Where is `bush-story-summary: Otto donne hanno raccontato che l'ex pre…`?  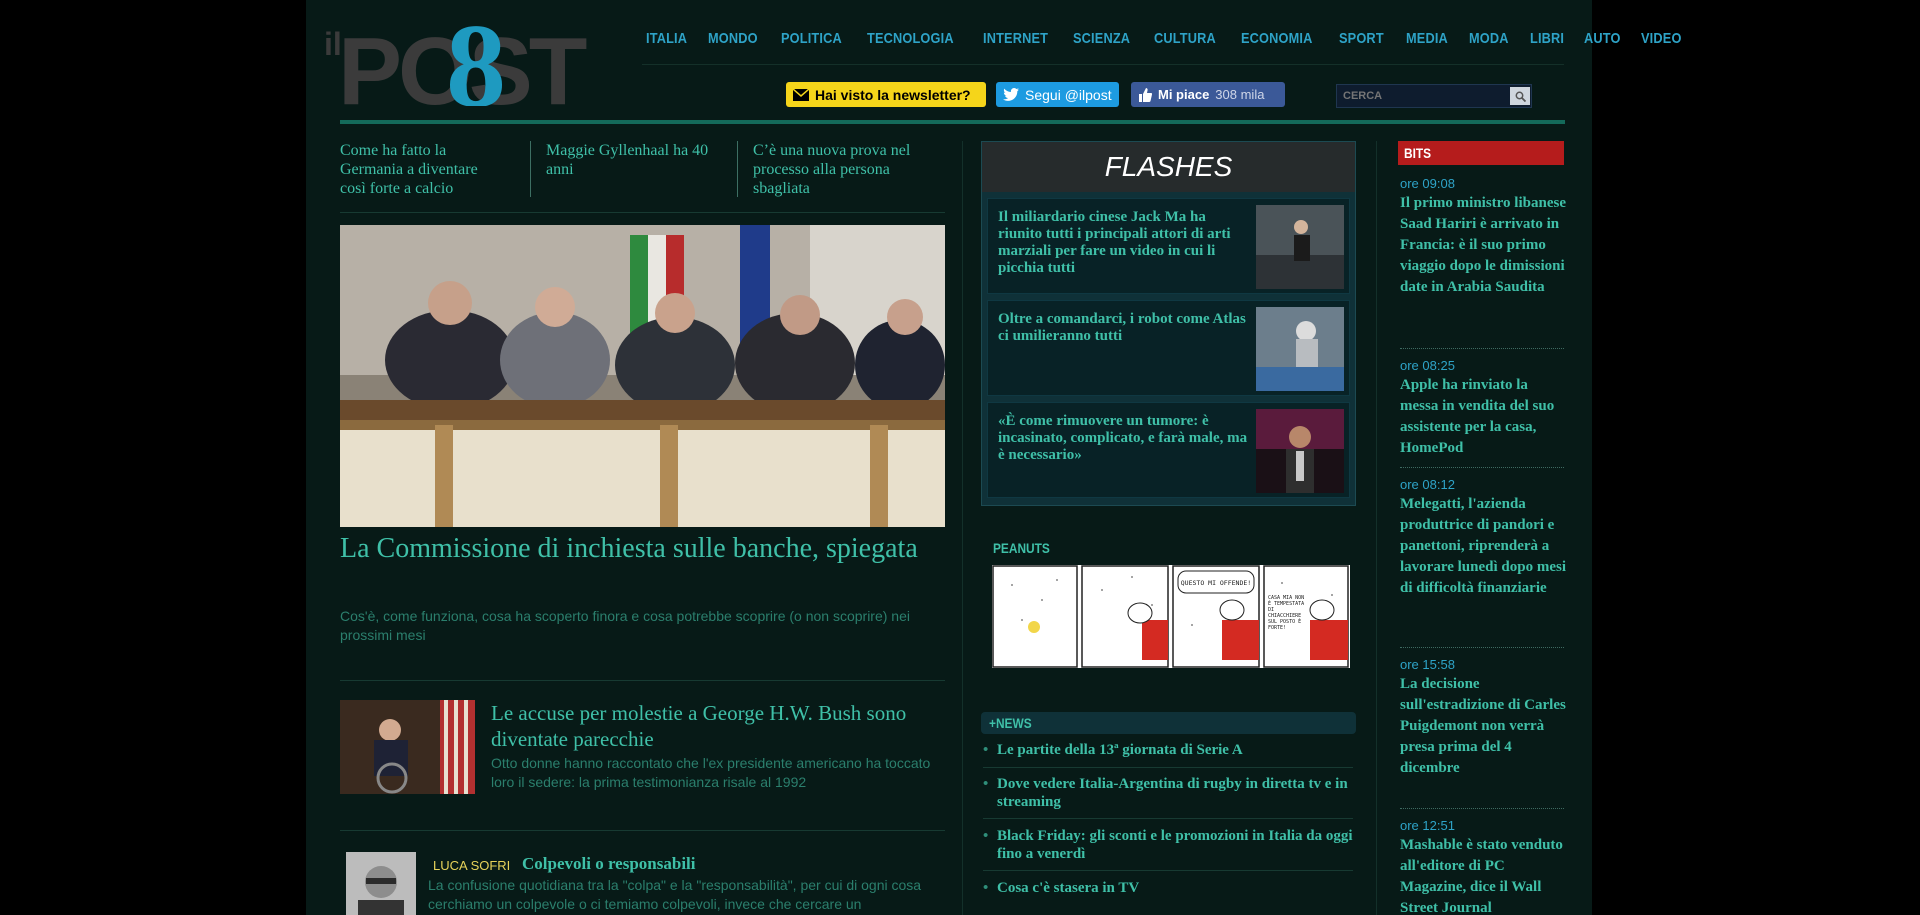 bush-story-summary: Otto donne hanno raccontato che l'ex pre… is located at coordinates (711, 772).